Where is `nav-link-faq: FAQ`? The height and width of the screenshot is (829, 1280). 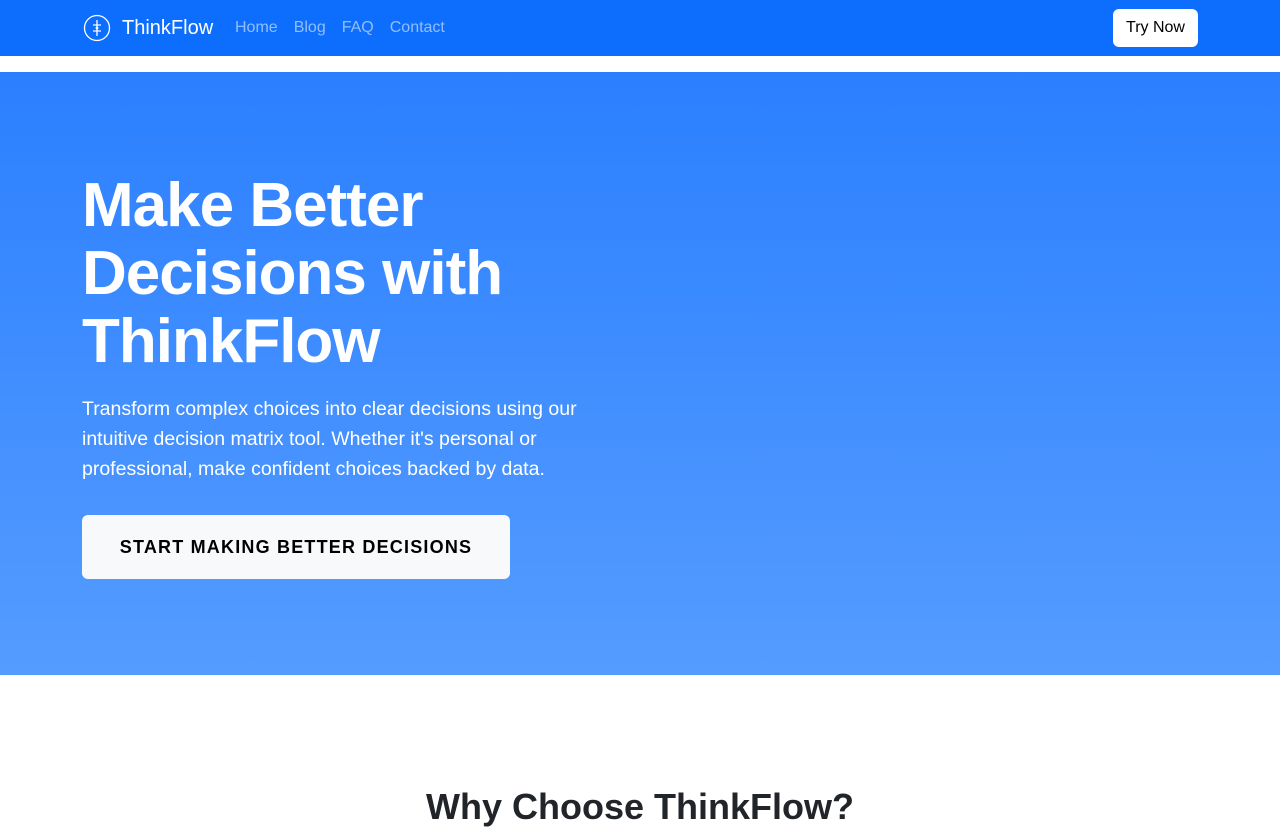 nav-link-faq: FAQ is located at coordinates (358, 27).